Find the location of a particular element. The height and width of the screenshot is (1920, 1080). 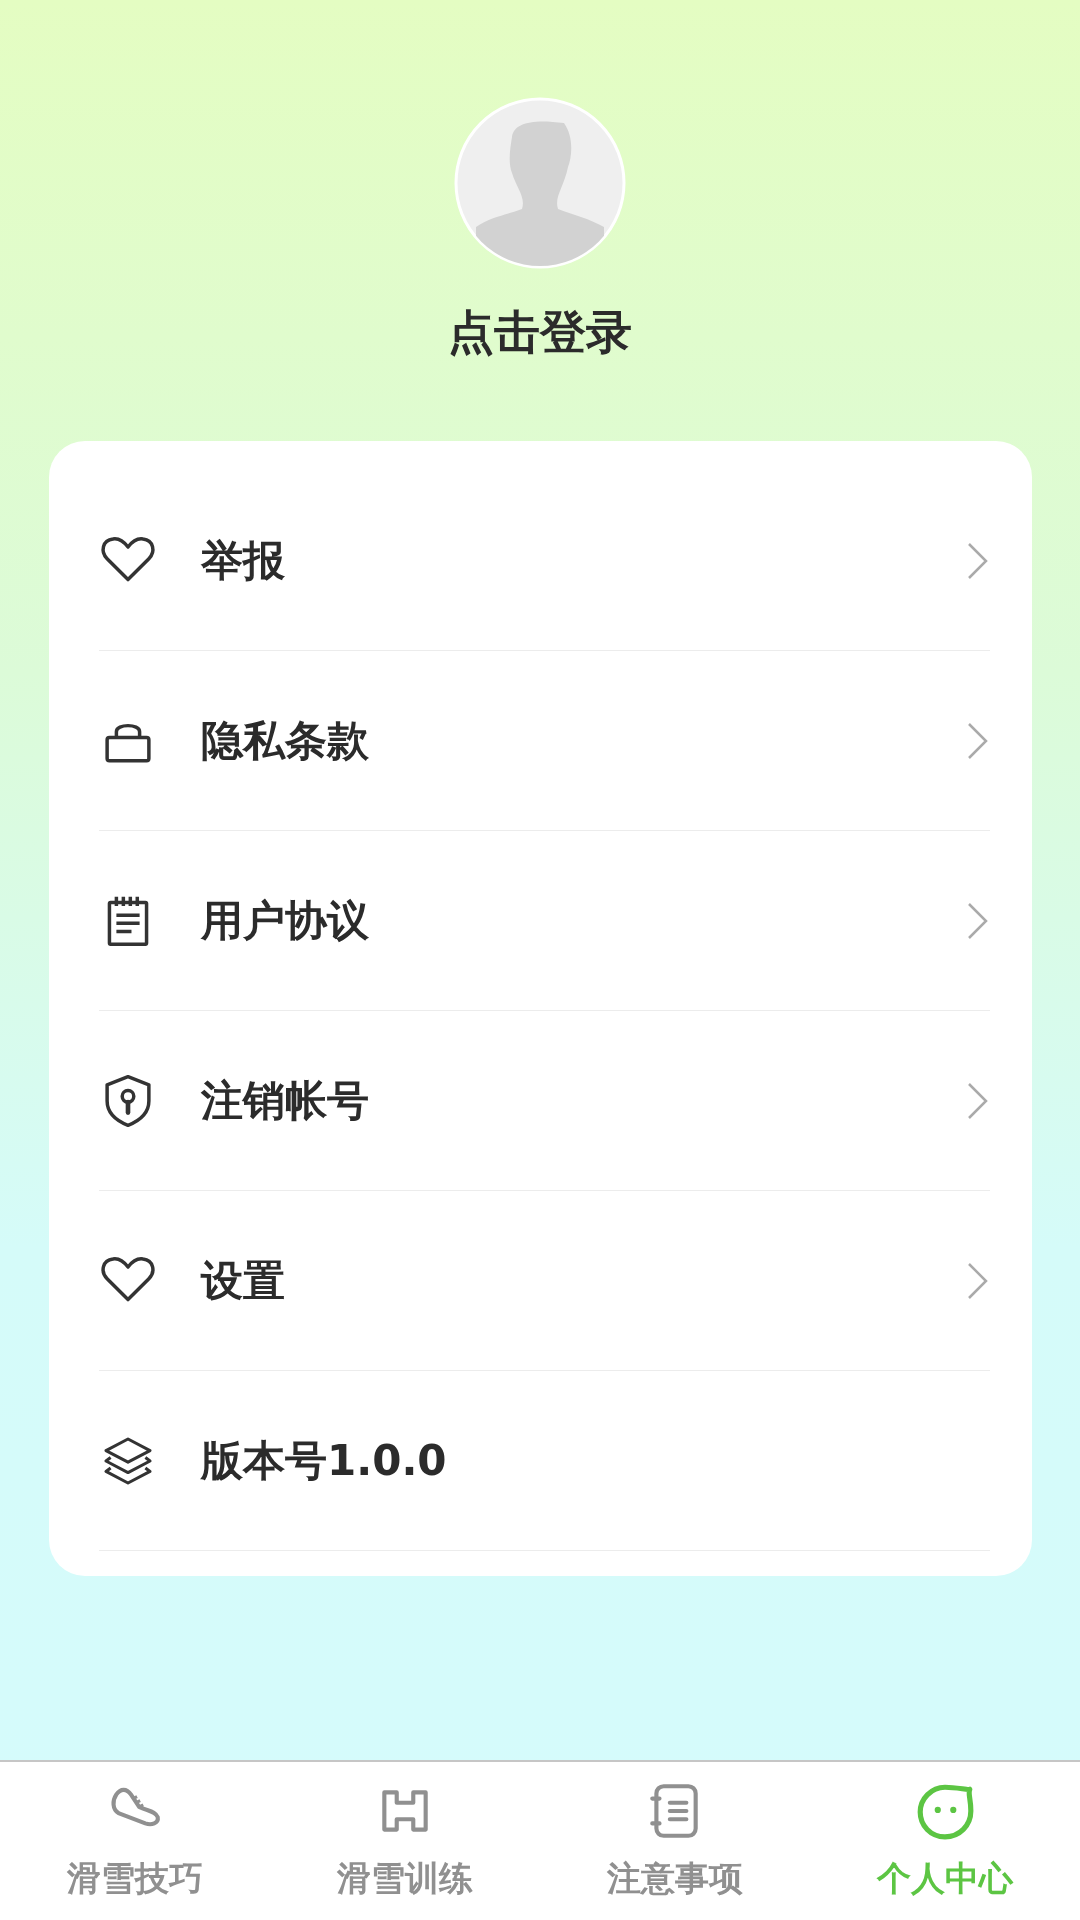

avatar-icon is located at coordinates (540, 183).